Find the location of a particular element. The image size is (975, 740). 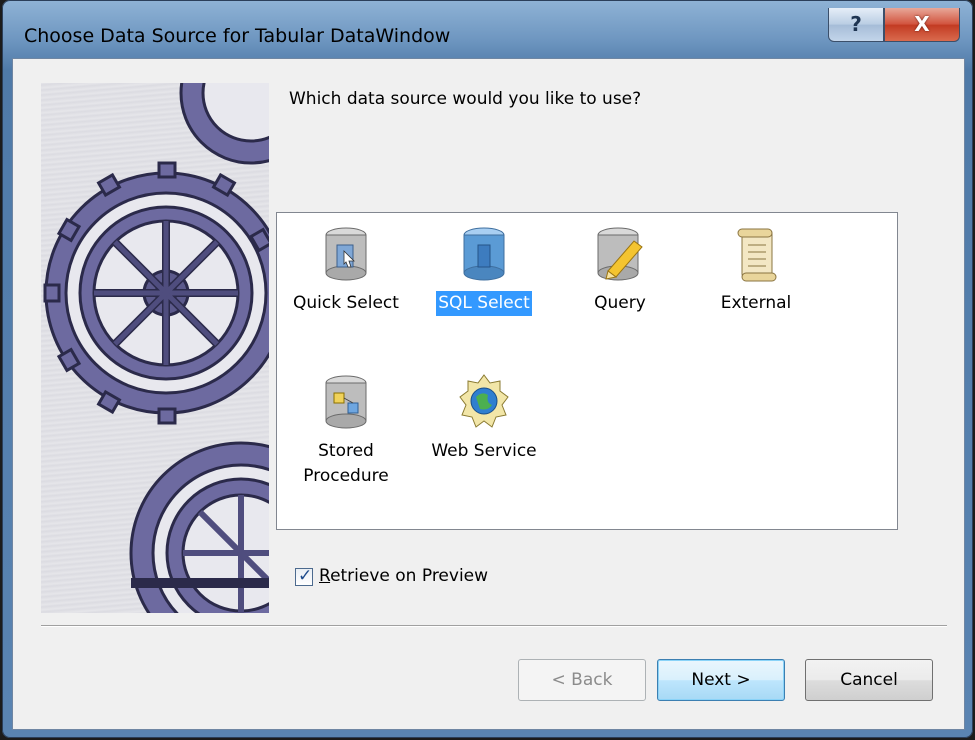

source-stored-procedure: Stored Procedure is located at coordinates (346, 431).